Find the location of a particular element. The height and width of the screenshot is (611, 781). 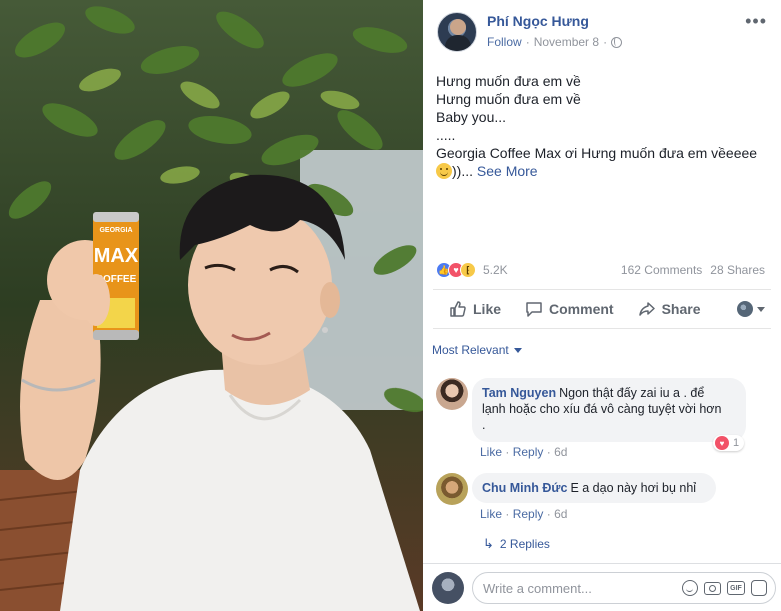

share-count: 28 Shares is located at coordinates (737, 270).